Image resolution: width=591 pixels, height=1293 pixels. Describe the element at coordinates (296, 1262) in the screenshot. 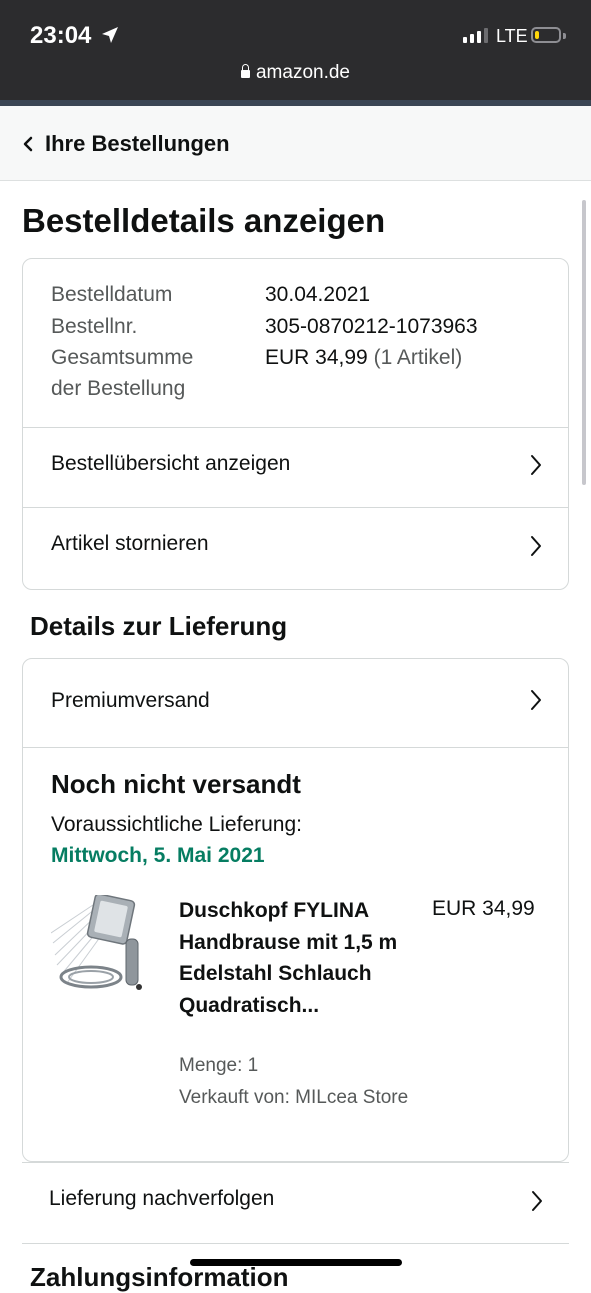

I see `home-indicator` at that location.